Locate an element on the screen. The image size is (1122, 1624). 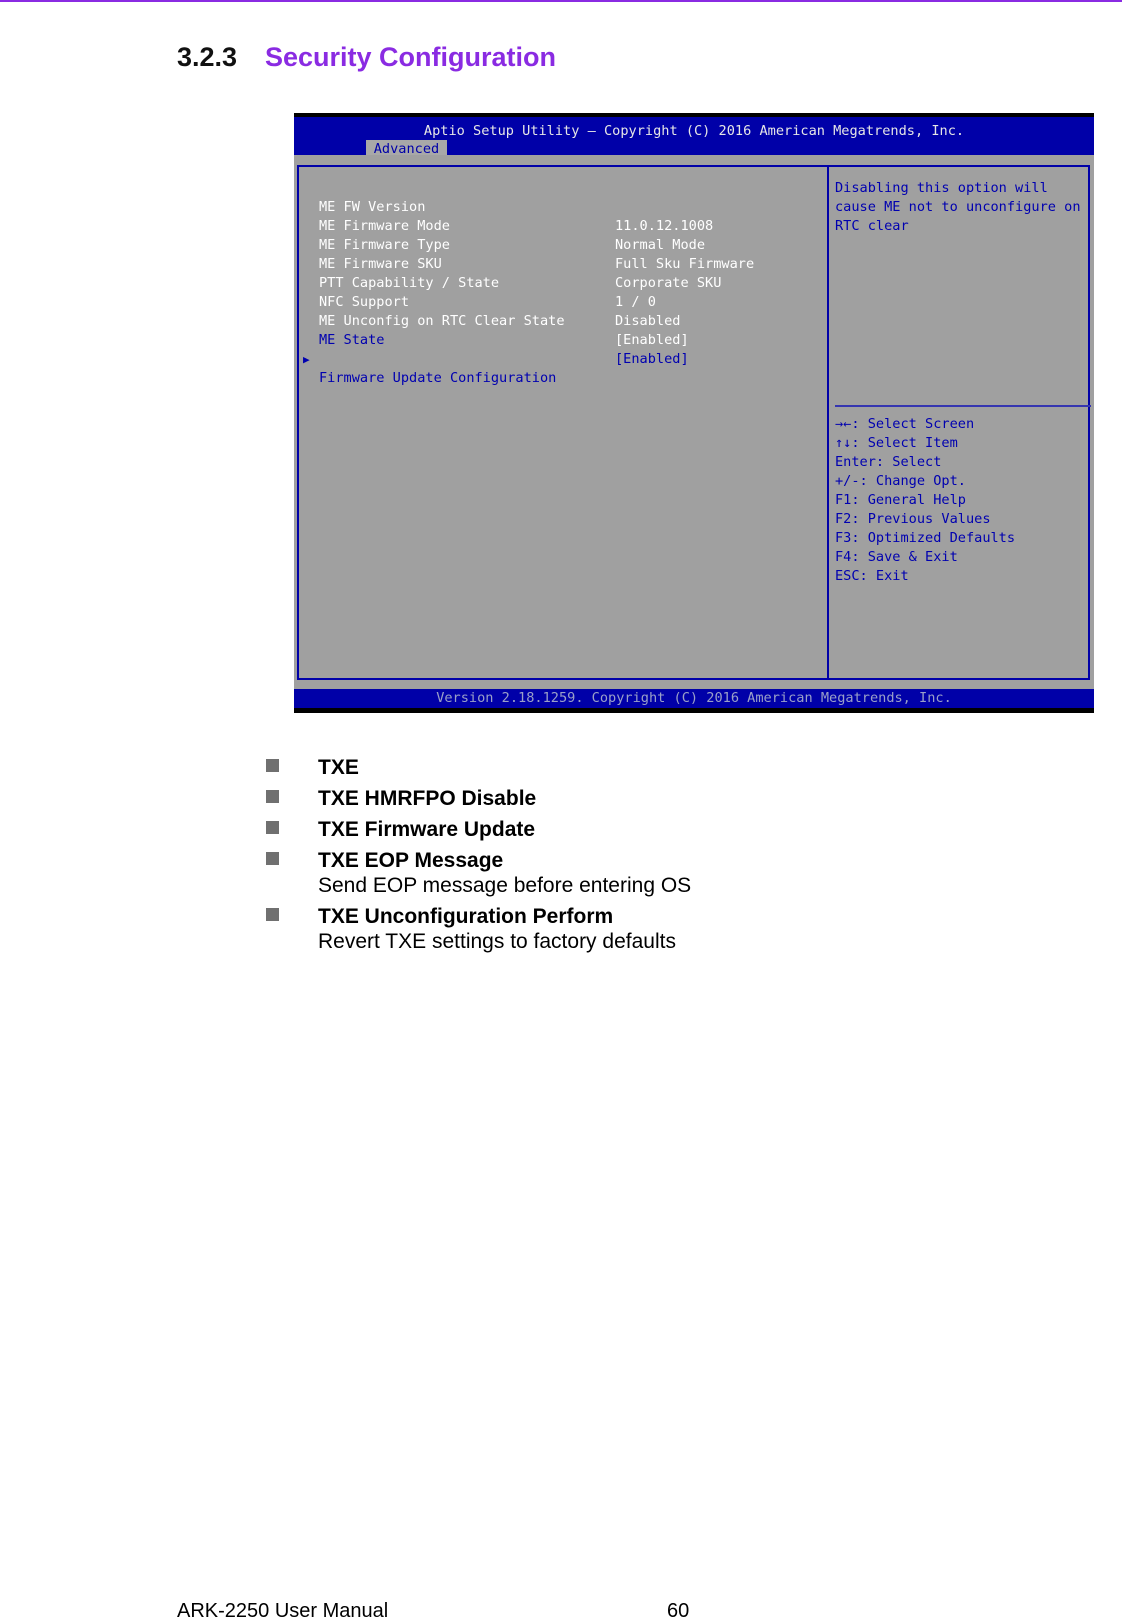
footer-page-number: 60 is located at coordinates (678, 1611).